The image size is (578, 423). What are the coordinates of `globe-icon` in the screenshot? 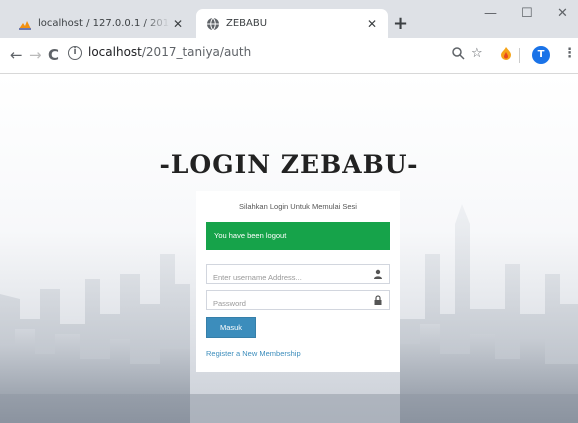 It's located at (213, 23).